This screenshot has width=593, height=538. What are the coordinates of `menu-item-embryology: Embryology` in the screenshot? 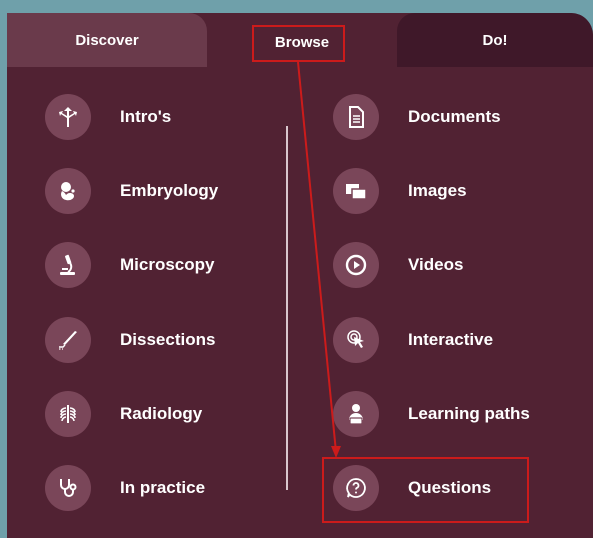 It's located at (131, 191).